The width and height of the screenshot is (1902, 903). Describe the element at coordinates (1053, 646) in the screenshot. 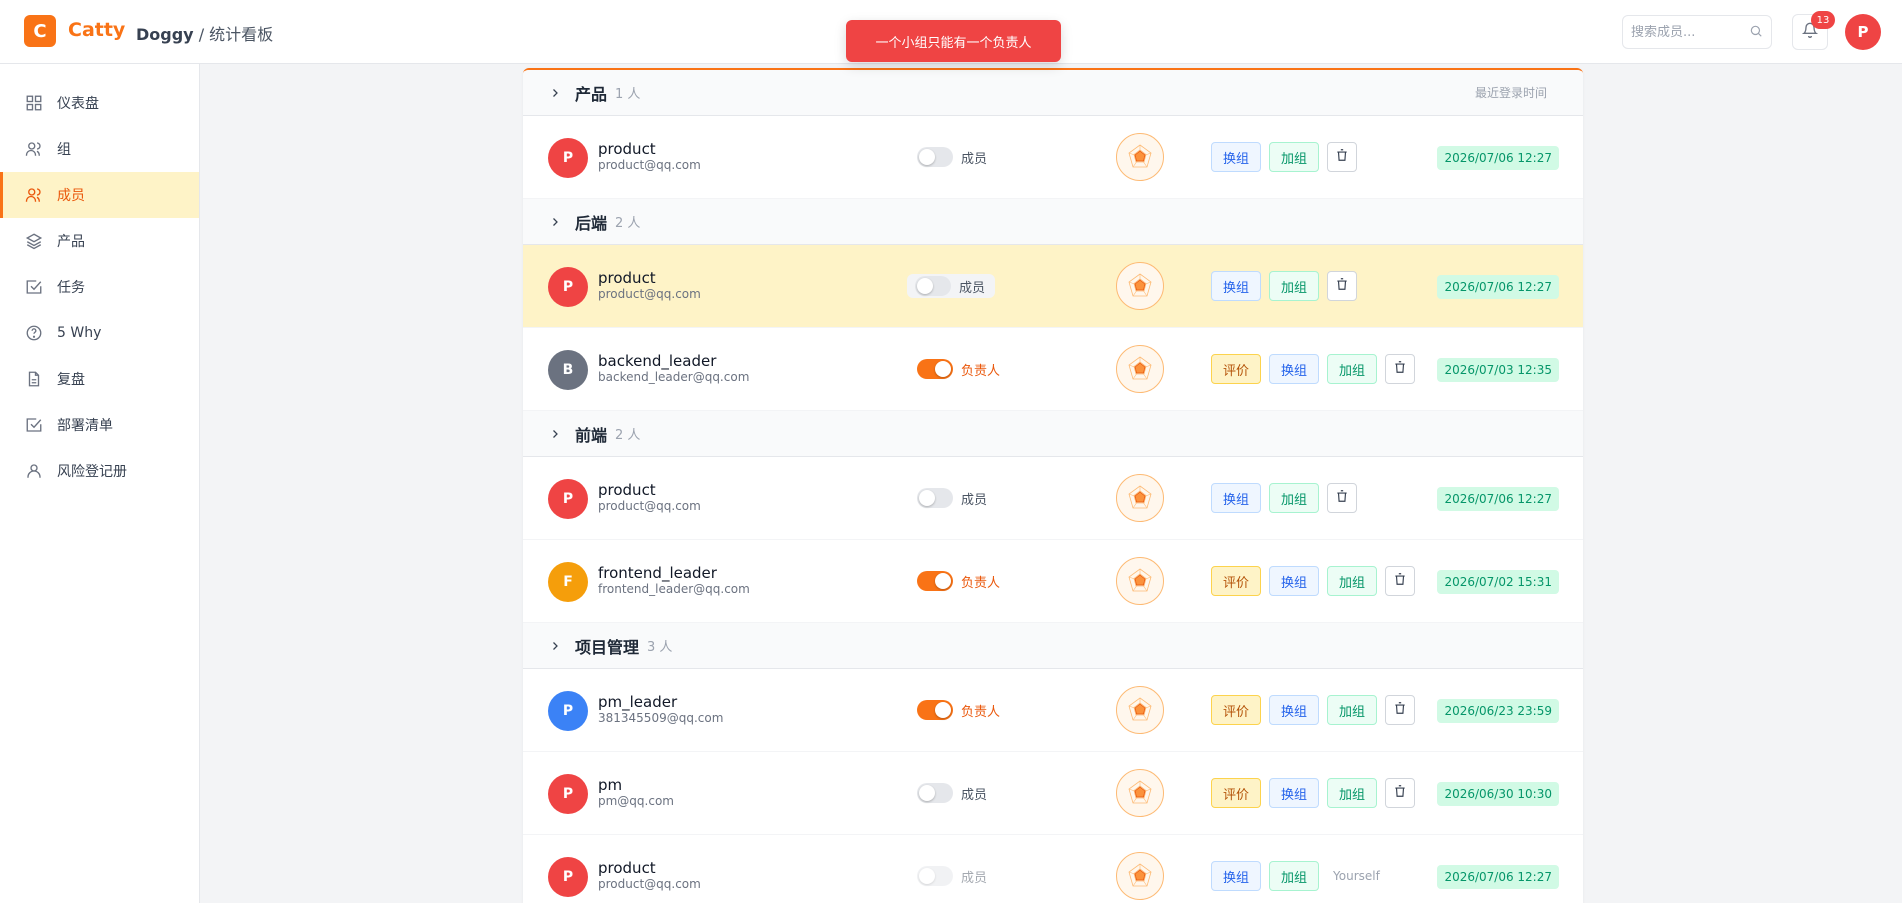

I see `group-header: 项目管理 3 人` at that location.